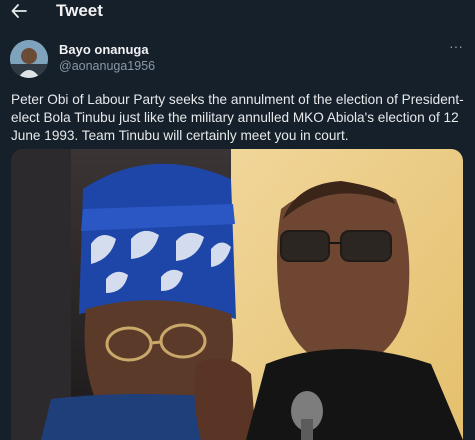 This screenshot has width=475, height=440. What do you see at coordinates (104, 49) in the screenshot?
I see `author-name: Bayo onanuga` at bounding box center [104, 49].